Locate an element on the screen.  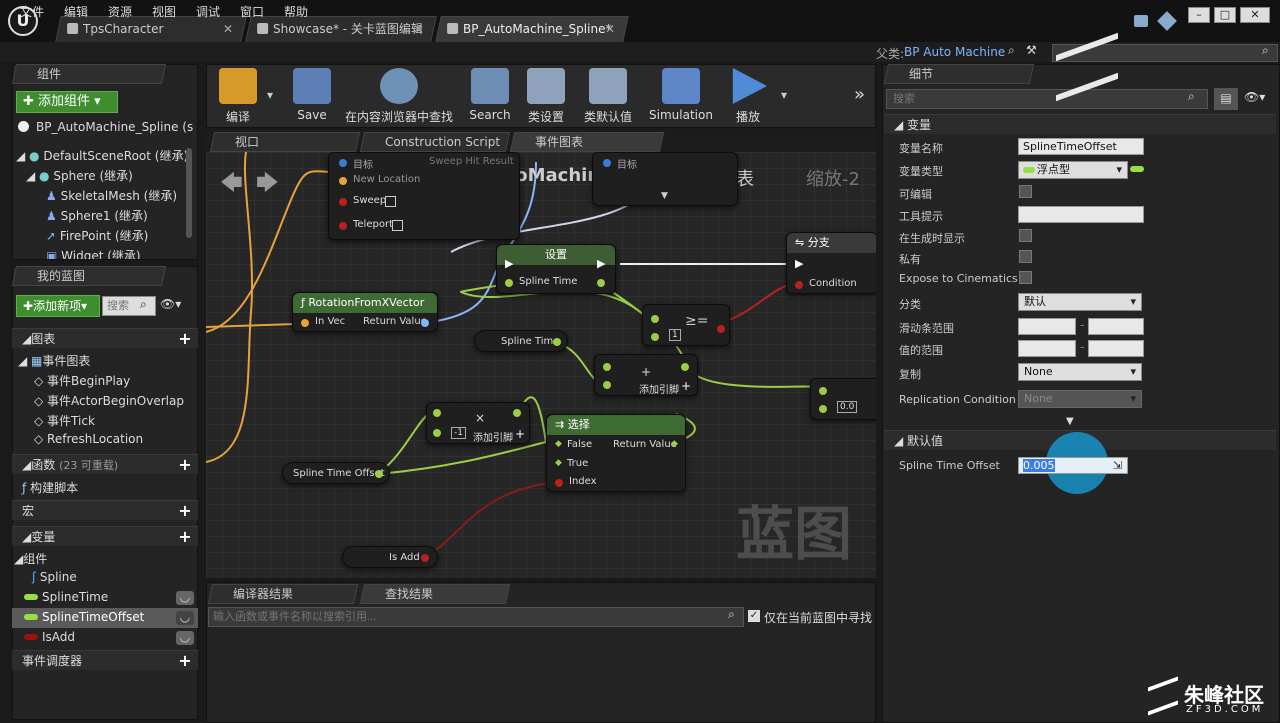
spline-var-item: ʃ Spline is located at coordinates (124, 577).